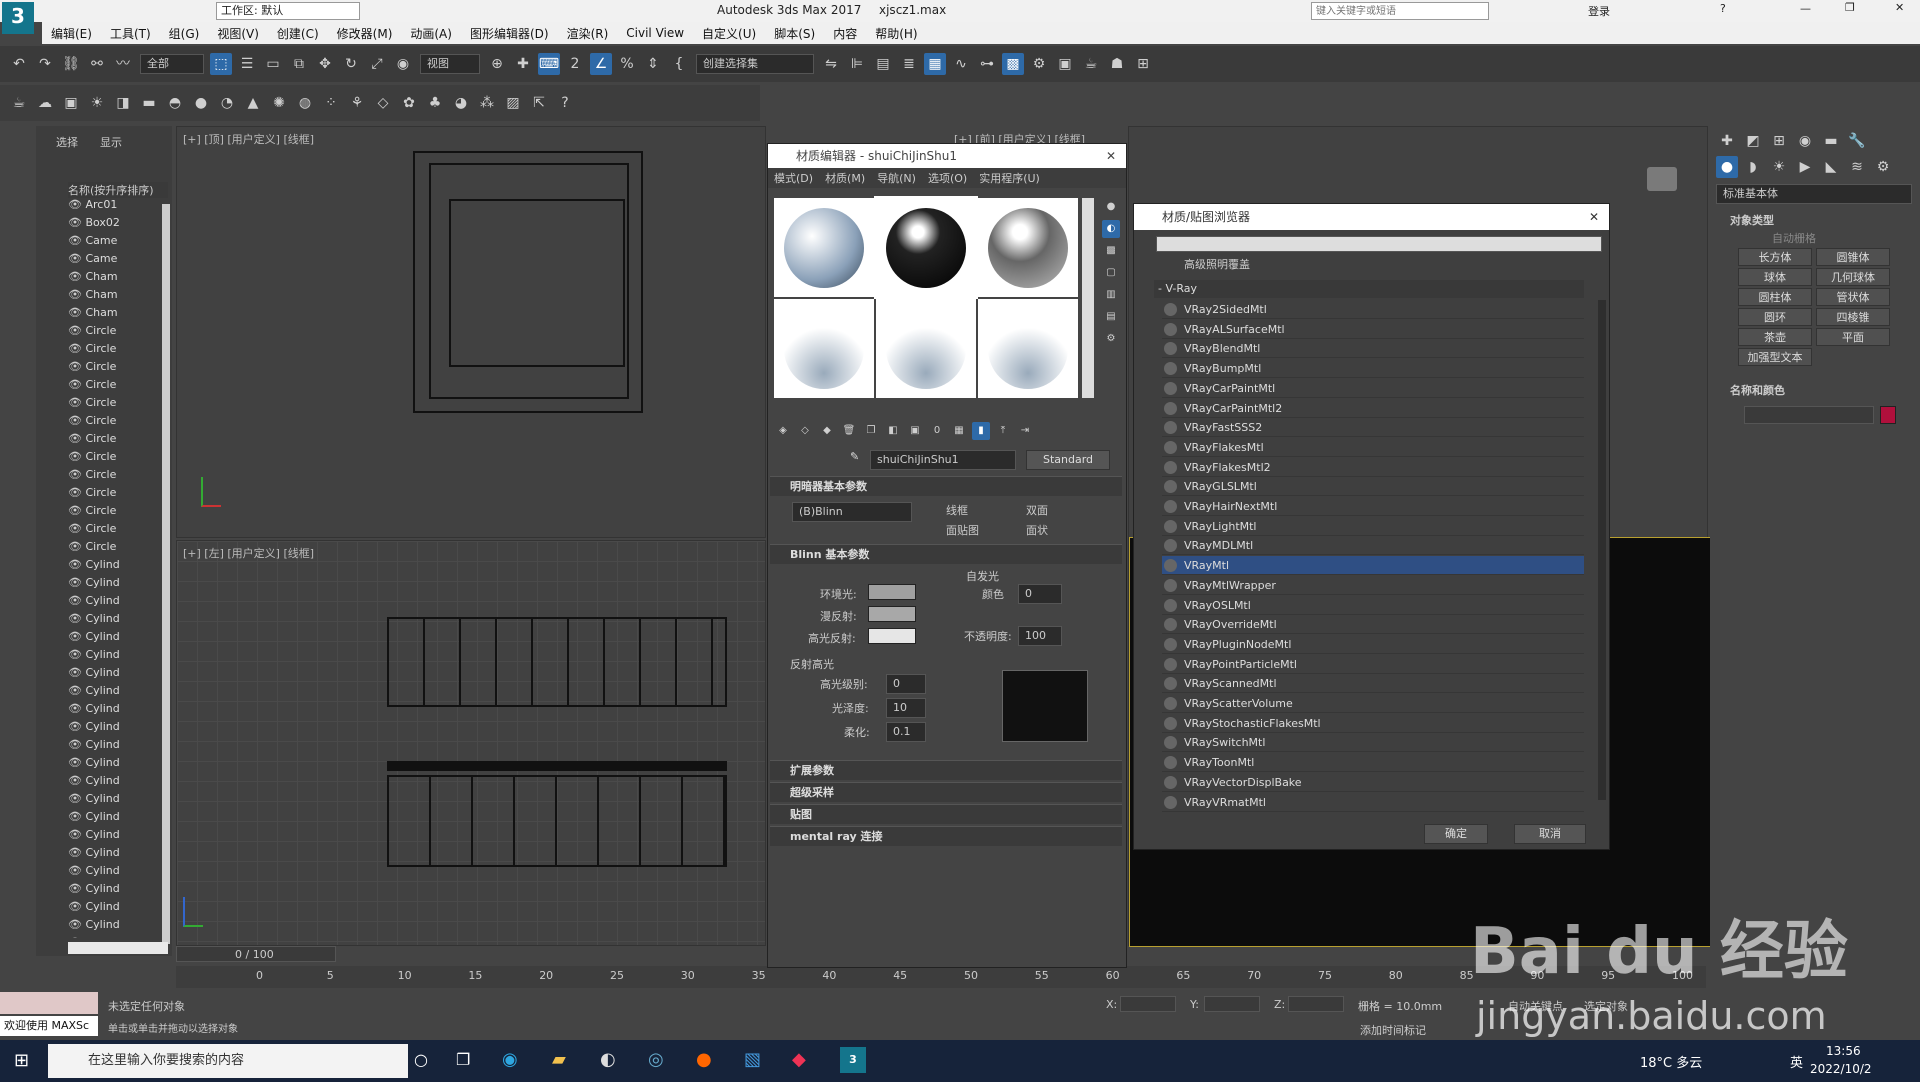 The height and width of the screenshot is (1082, 1920). I want to click on material-name-field: shuiChiJinShu1, so click(943, 460).